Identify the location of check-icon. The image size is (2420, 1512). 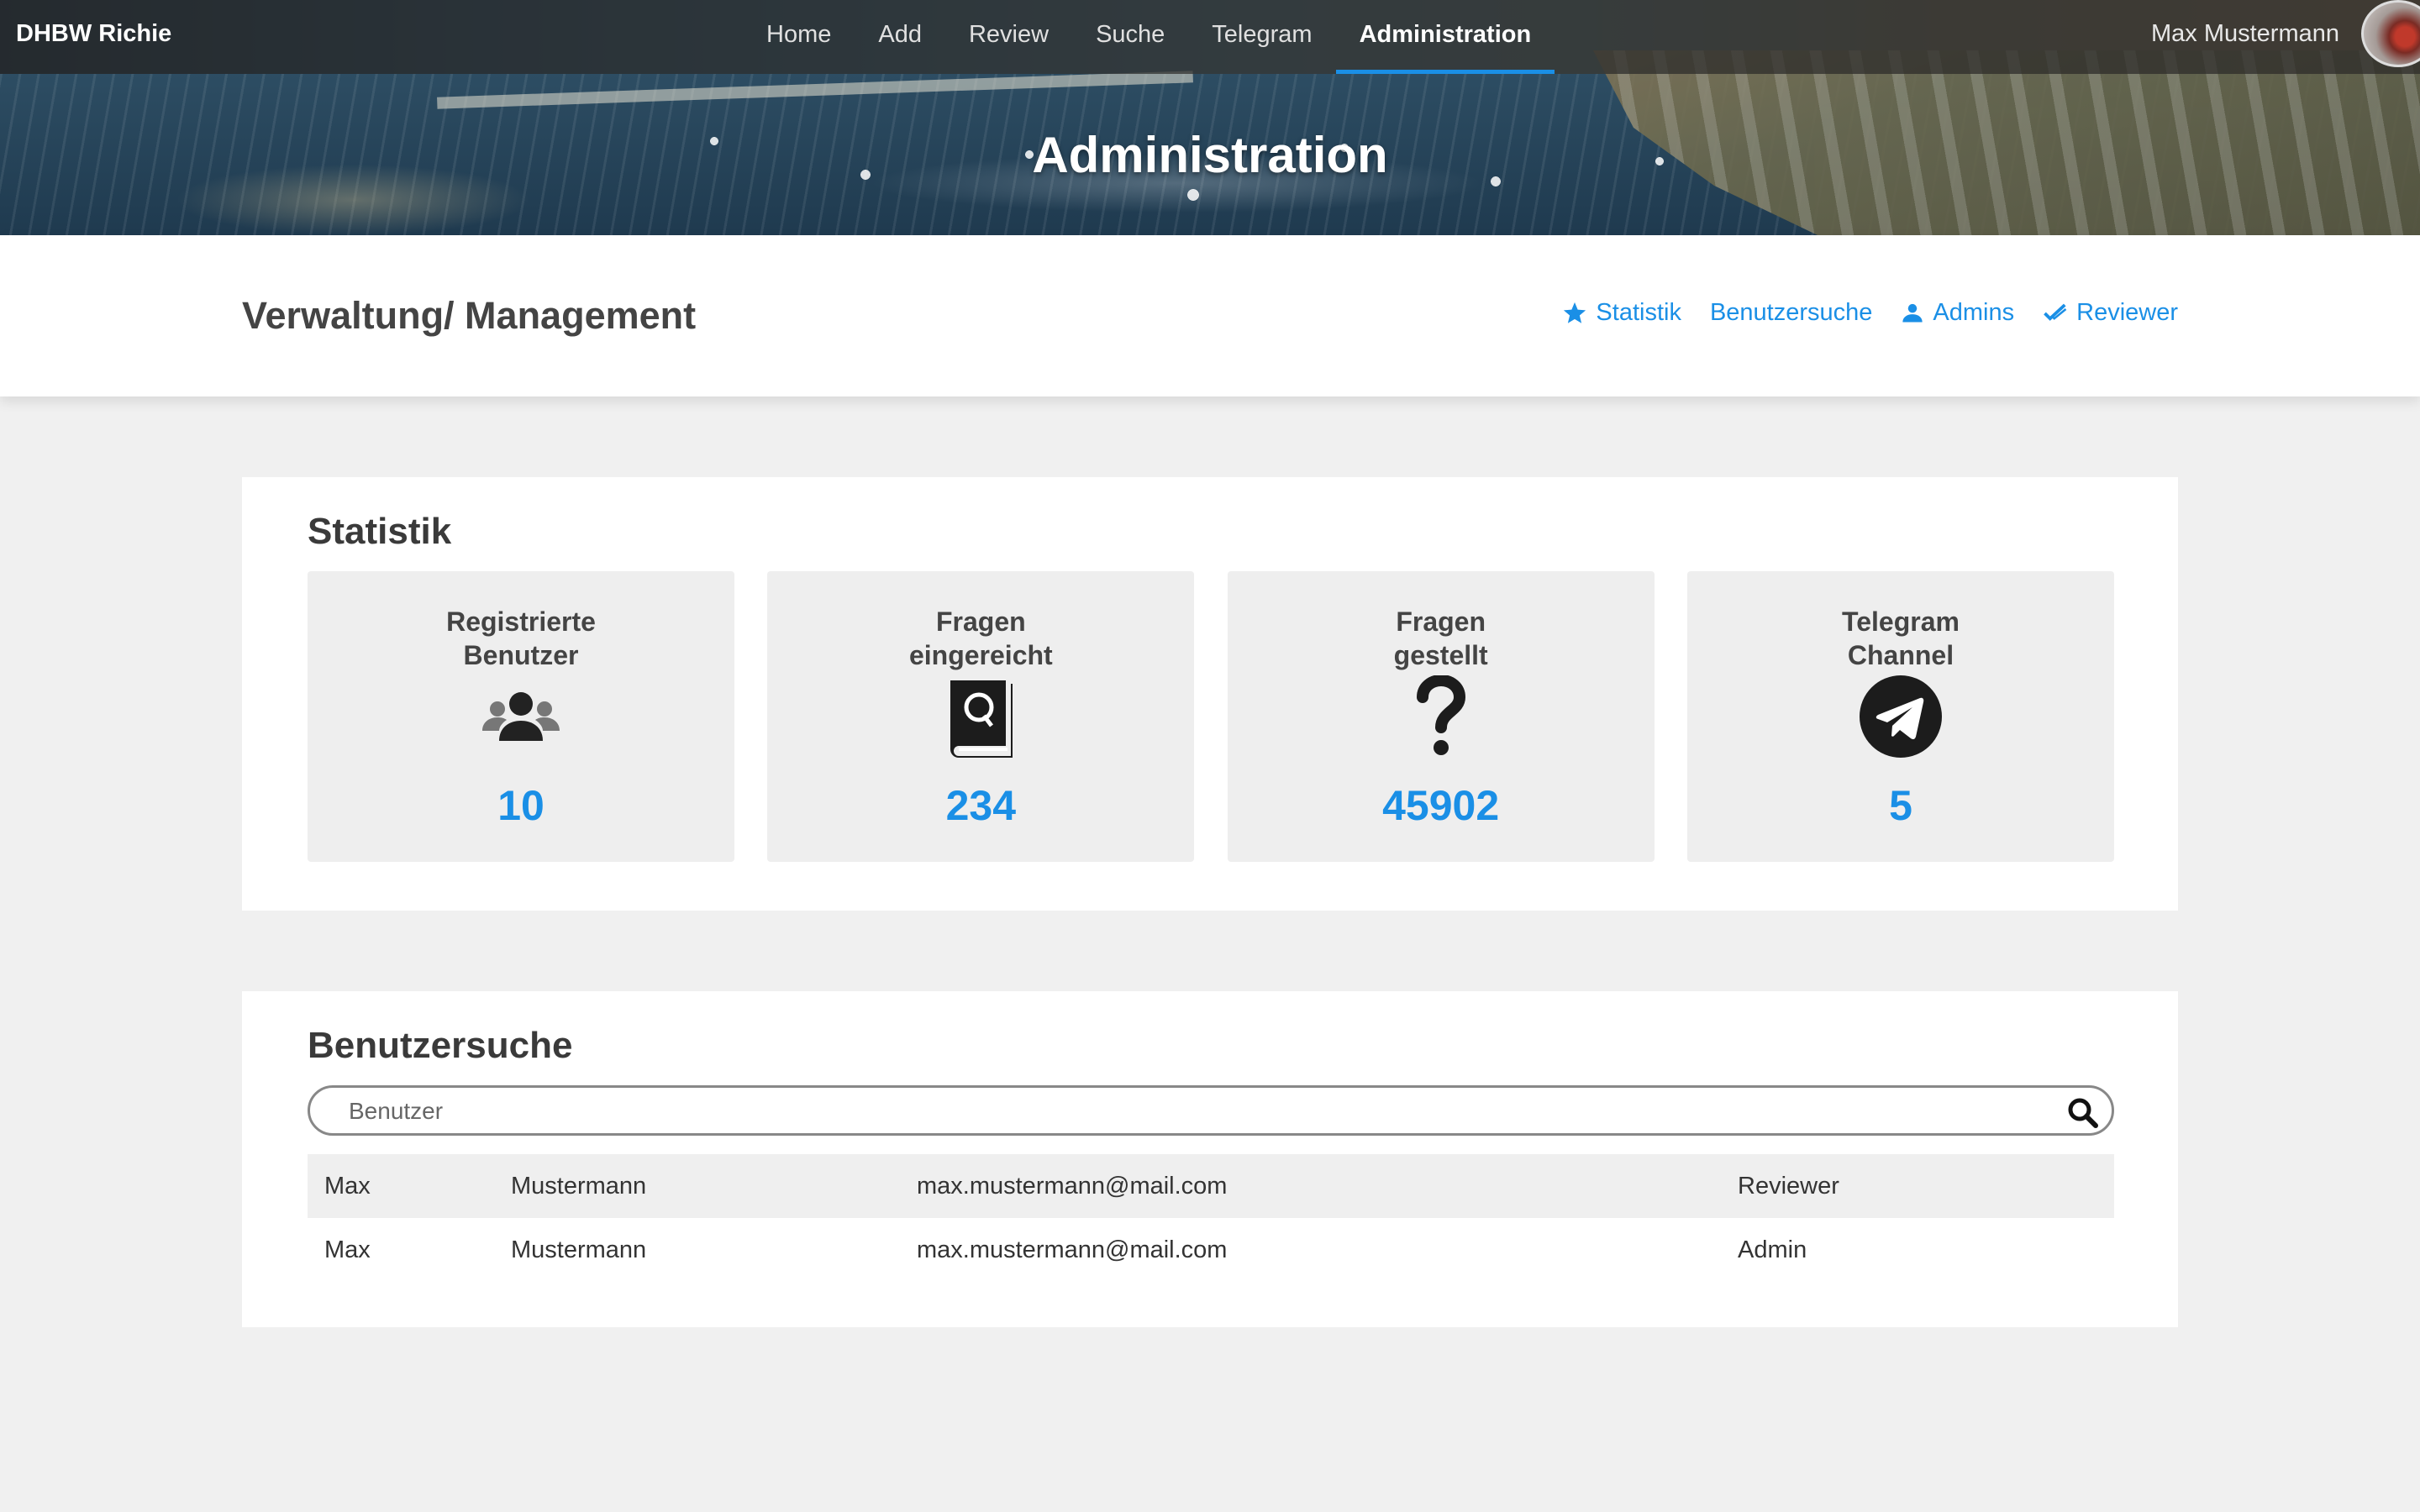
(2055, 312).